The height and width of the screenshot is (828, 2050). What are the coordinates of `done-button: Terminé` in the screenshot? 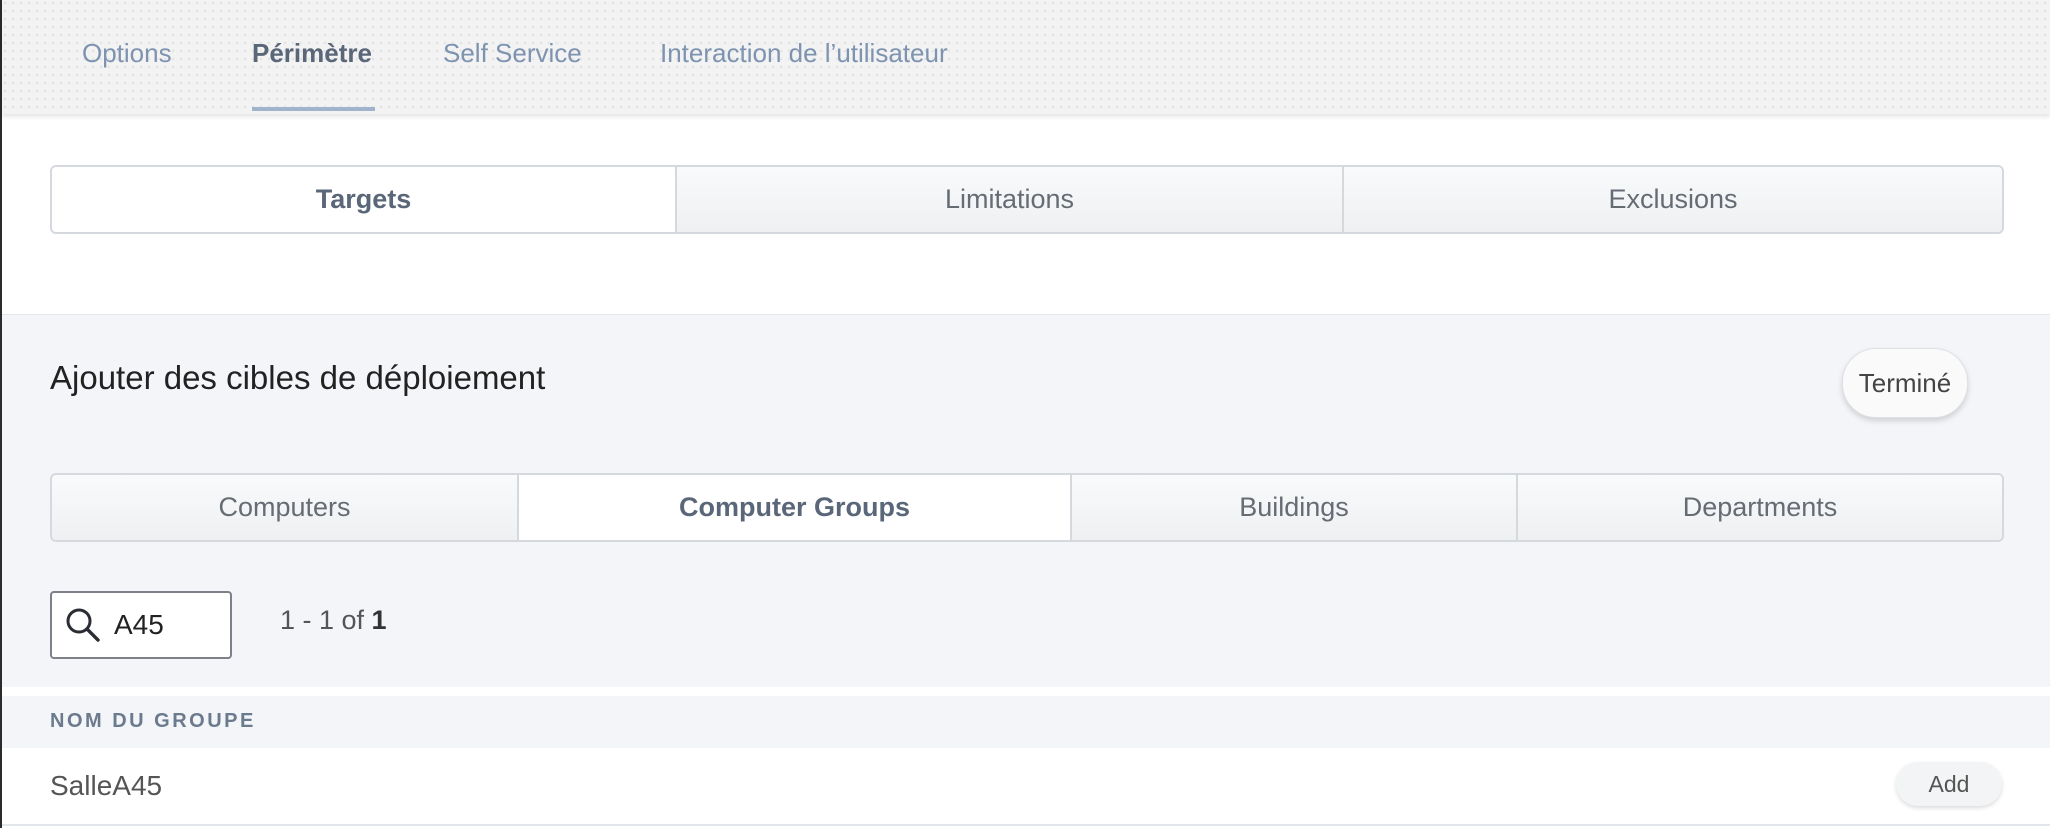 It's located at (1905, 383).